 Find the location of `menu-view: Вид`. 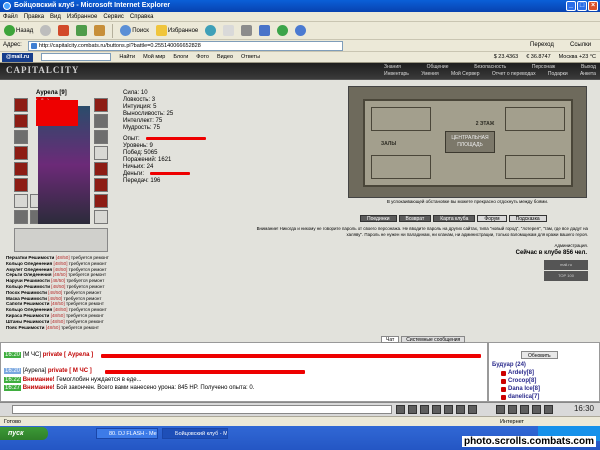

menu-view: Вид is located at coordinates (55, 17).